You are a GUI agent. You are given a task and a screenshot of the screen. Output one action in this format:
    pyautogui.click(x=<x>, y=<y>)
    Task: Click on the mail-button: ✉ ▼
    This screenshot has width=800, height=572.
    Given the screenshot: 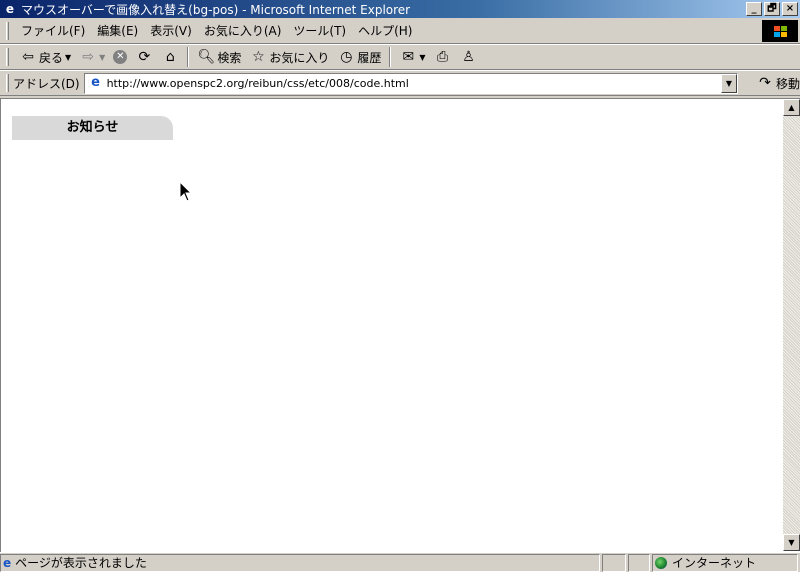 What is the action you would take?
    pyautogui.click(x=412, y=57)
    